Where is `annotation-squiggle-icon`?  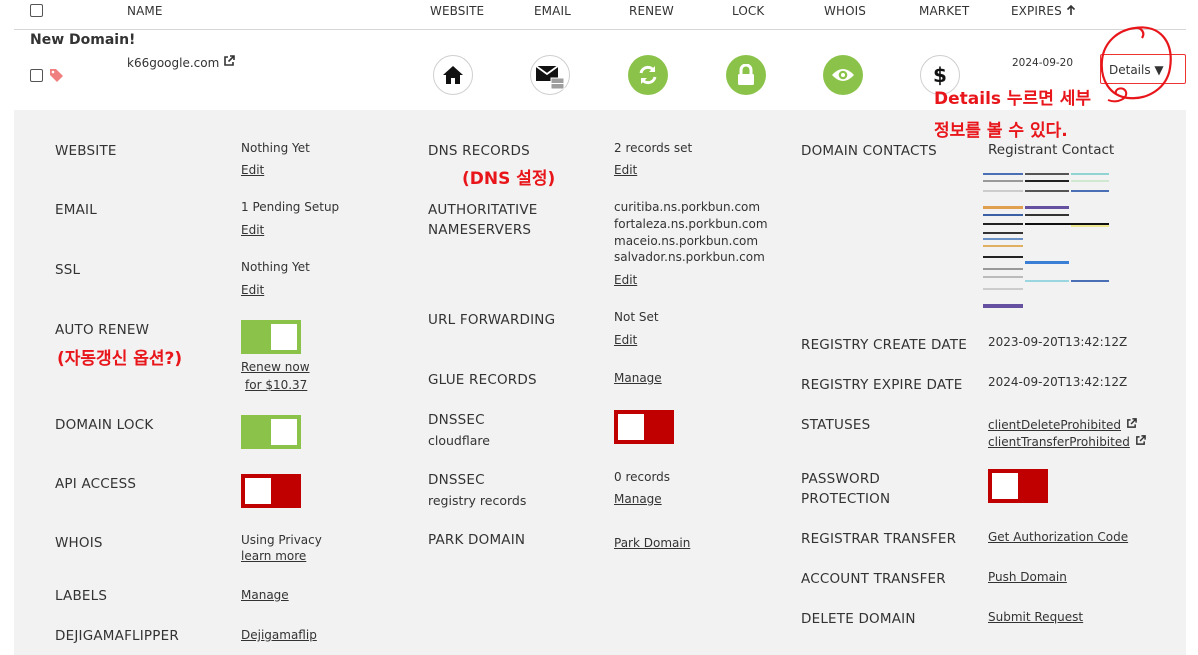 annotation-squiggle-icon is located at coordinates (1117, 95).